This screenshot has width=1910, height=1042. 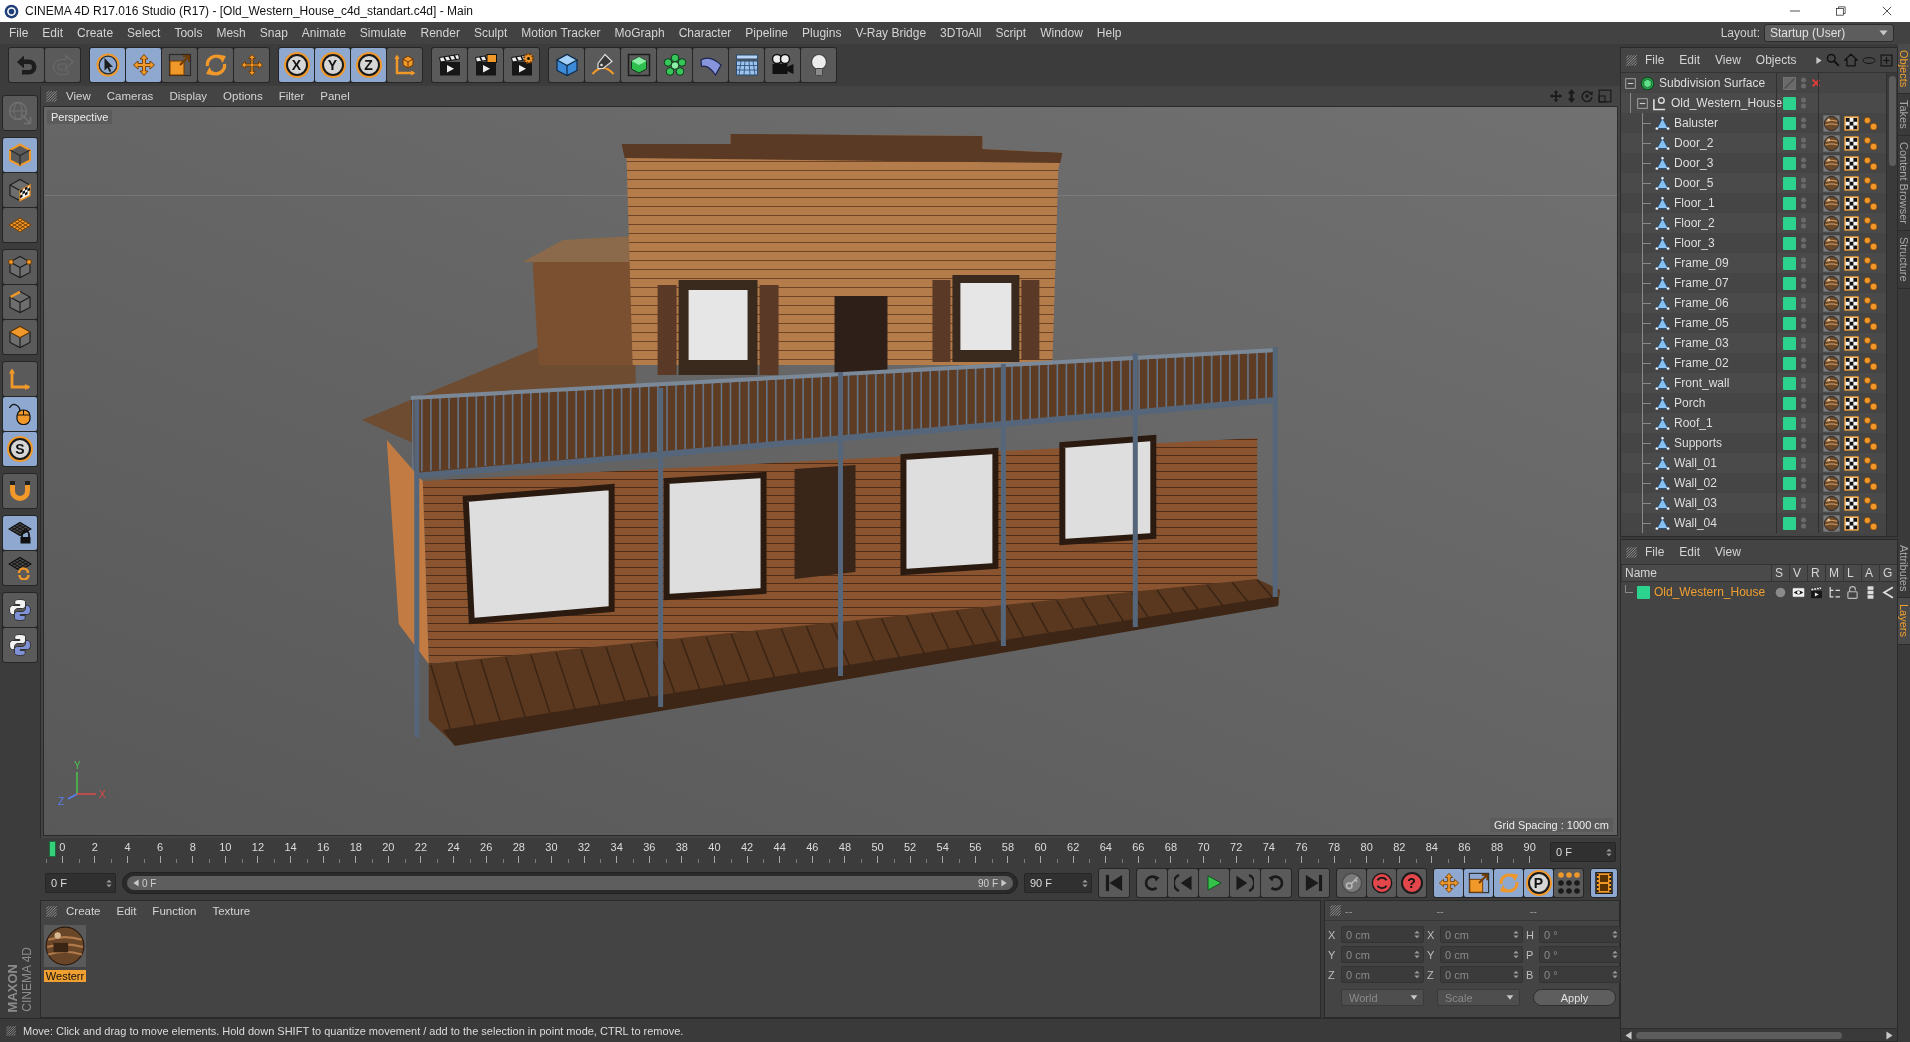 What do you see at coordinates (566, 65) in the screenshot?
I see `cube-button` at bounding box center [566, 65].